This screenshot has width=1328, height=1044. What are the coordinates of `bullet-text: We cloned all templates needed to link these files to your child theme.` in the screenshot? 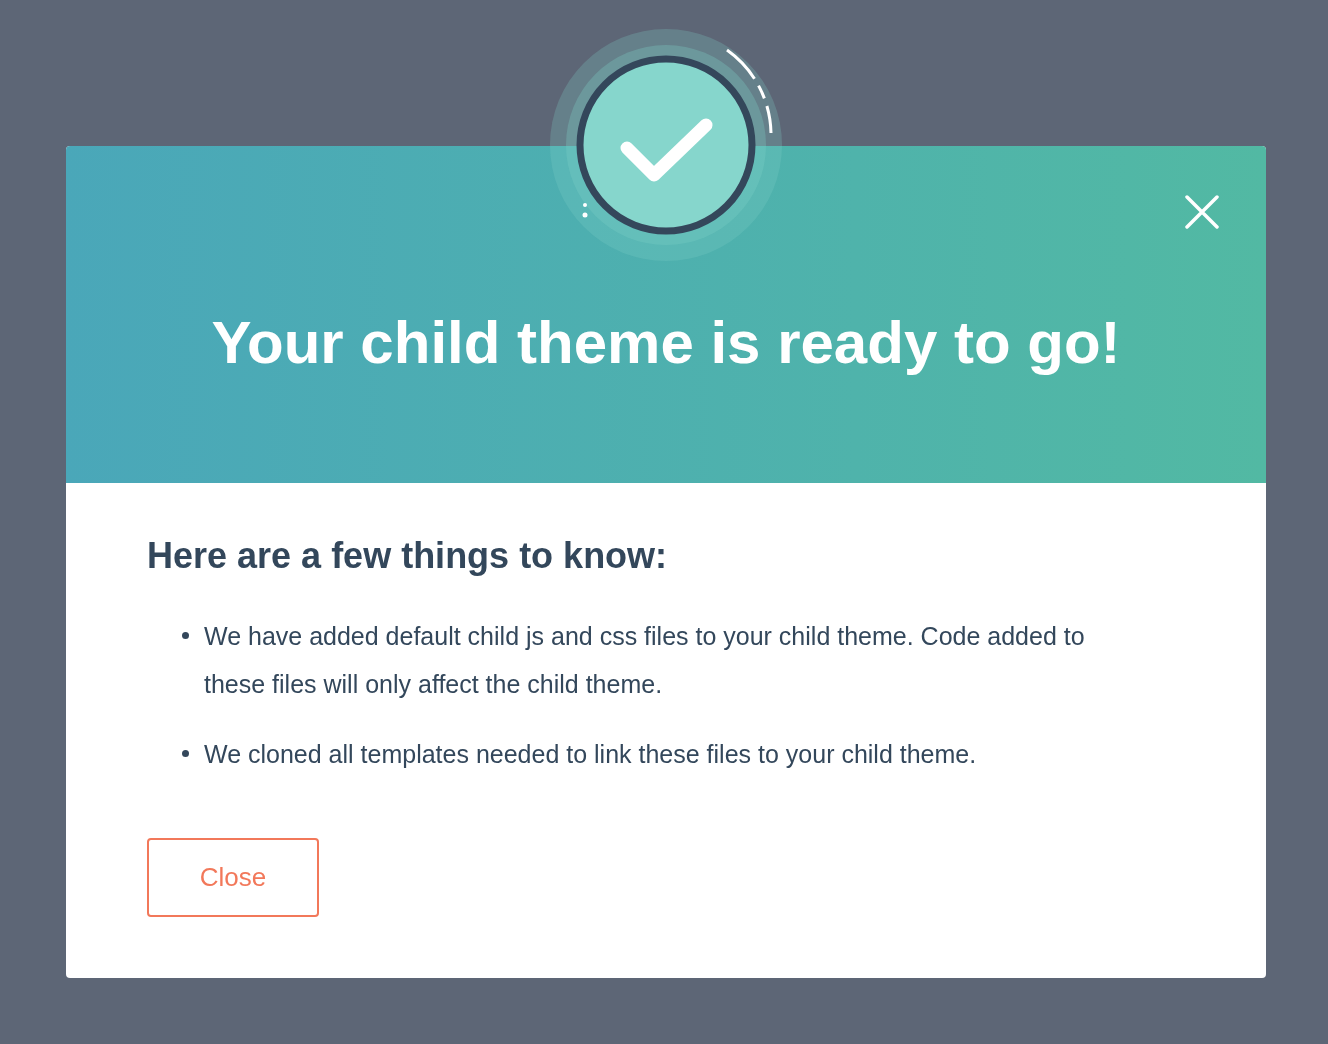 It's located at (590, 754).